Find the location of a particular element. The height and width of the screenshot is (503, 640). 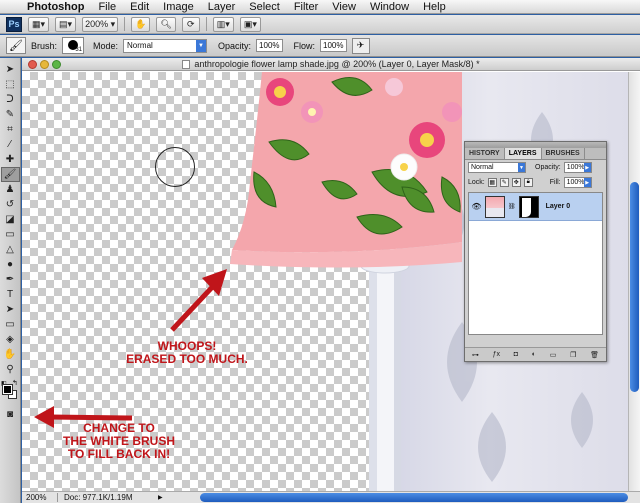

layer-row: 👁︎ ⛓ Layer 0 is located at coordinates (535, 207).